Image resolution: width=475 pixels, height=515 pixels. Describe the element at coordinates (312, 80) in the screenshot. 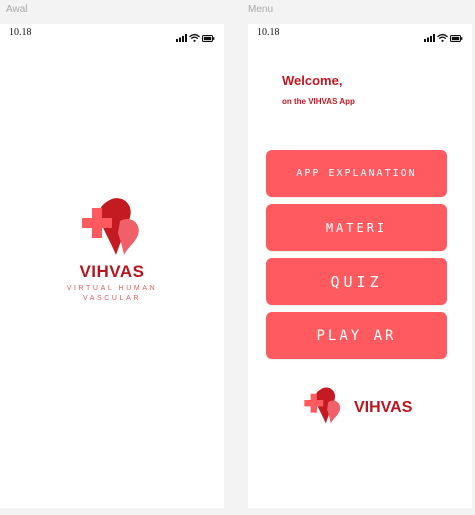

I see `welcome-heading: Welcome,` at that location.